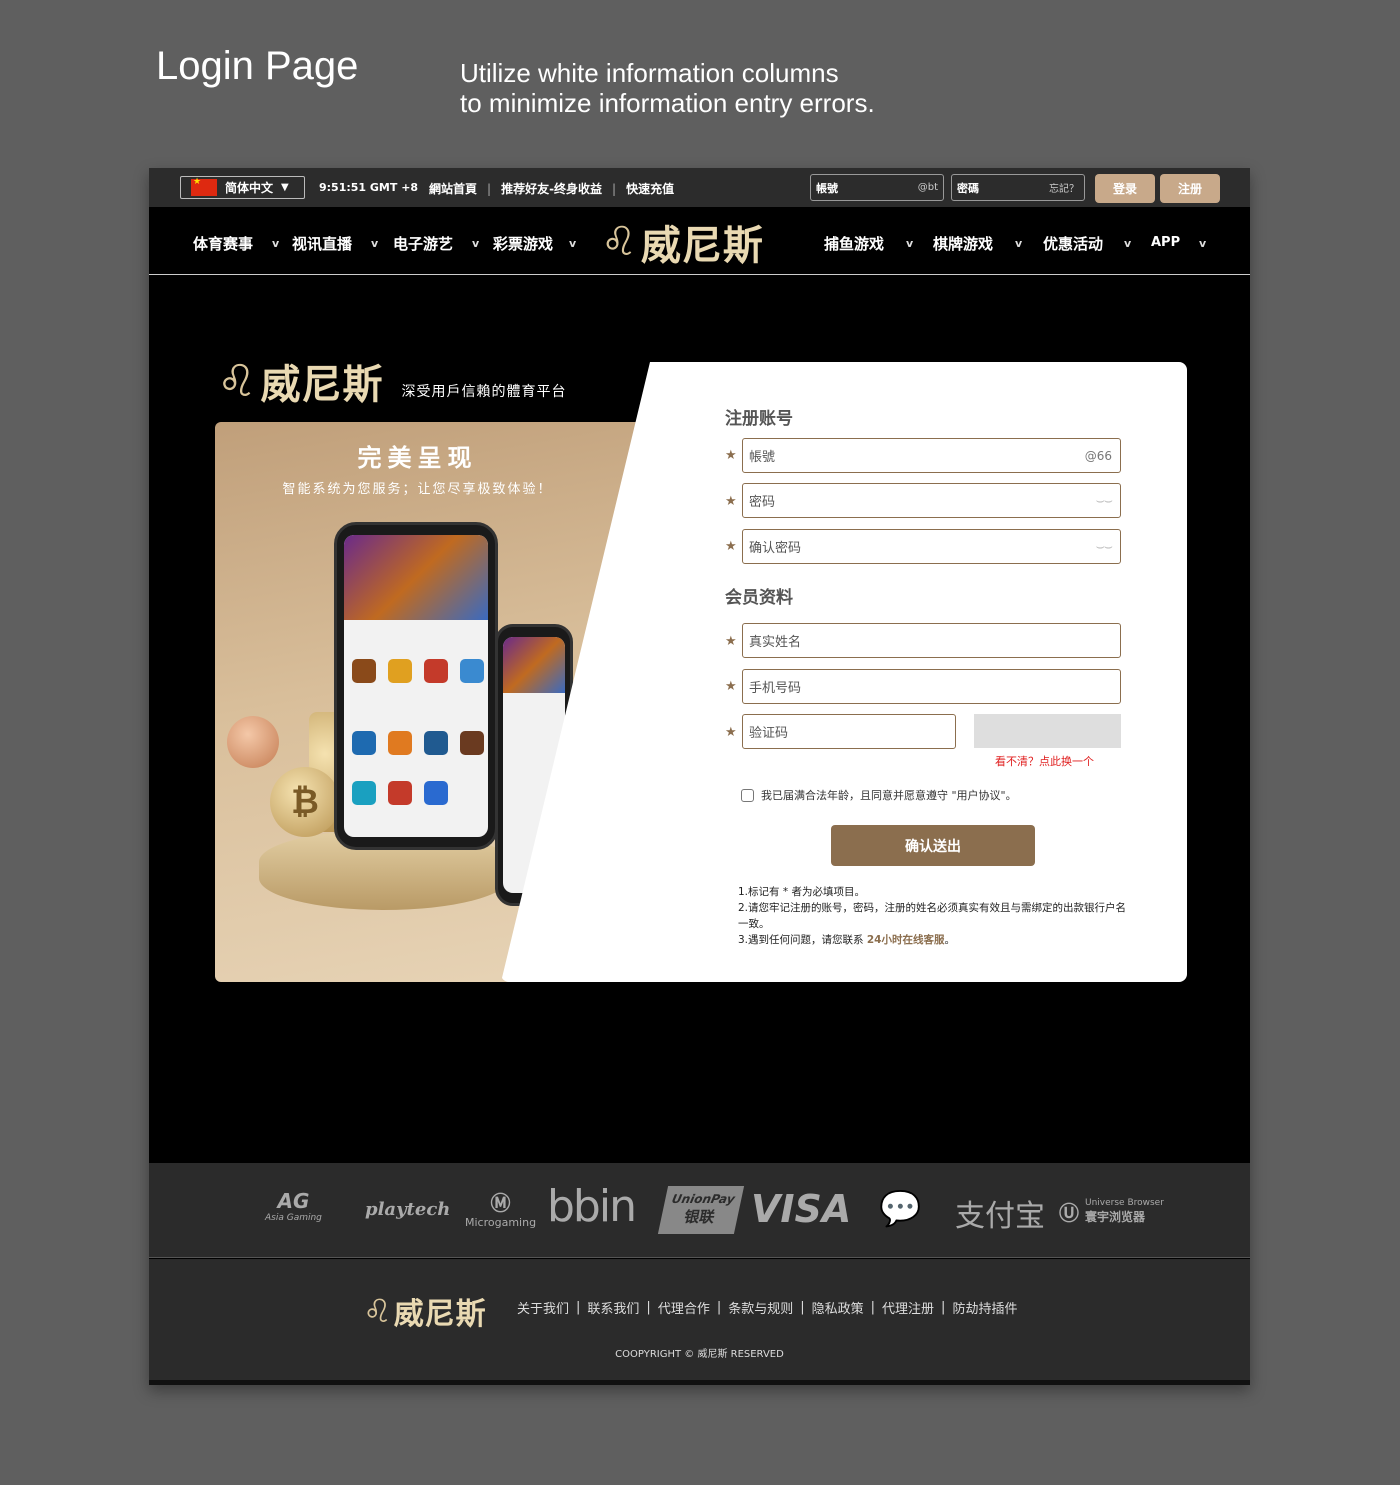  Describe the element at coordinates (453, 188) in the screenshot. I see `top-link-home: 網站首頁` at that location.